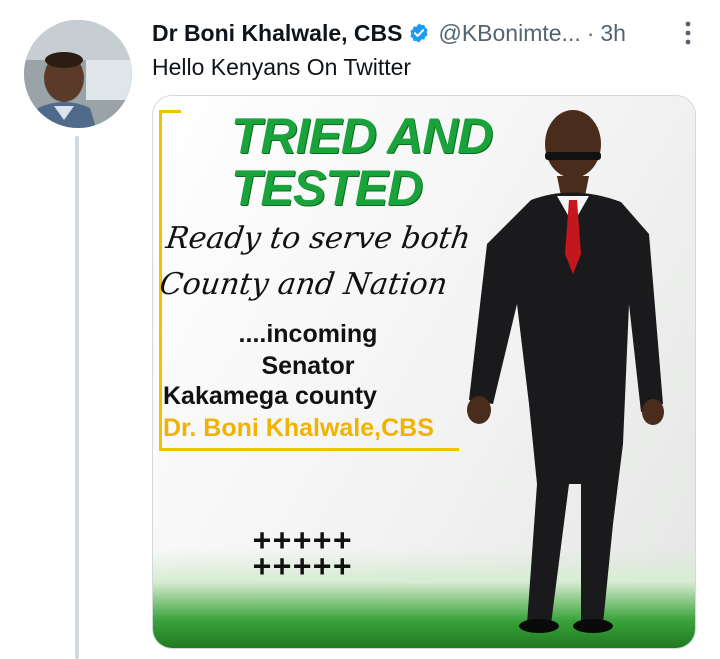  Describe the element at coordinates (613, 33) in the screenshot. I see `tweet-timestamp: 3h` at that location.